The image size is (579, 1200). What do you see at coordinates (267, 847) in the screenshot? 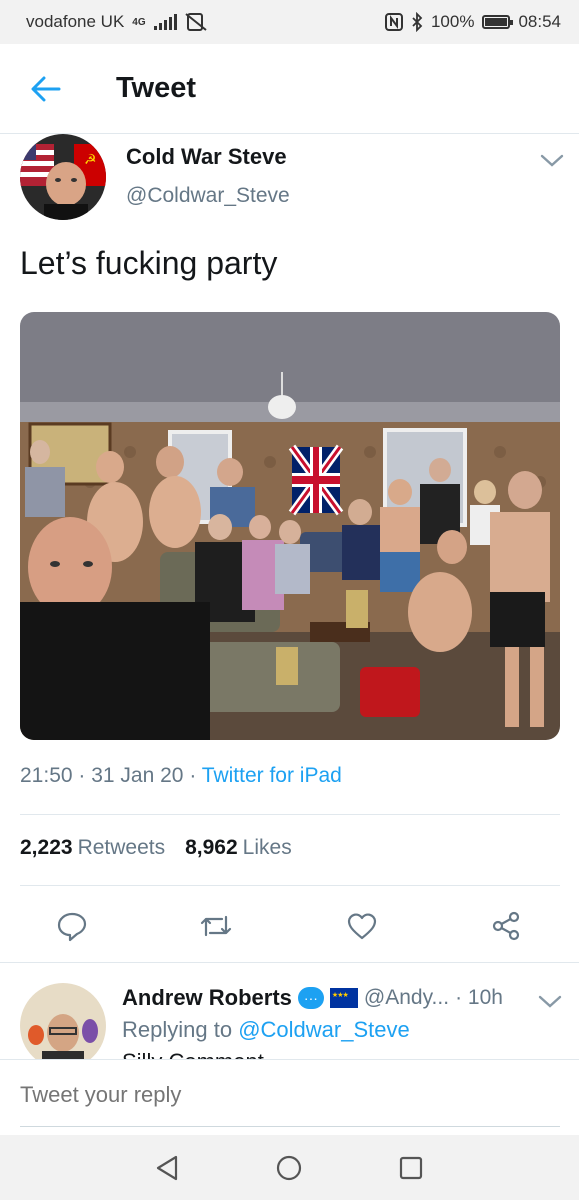
I see `likes-label: Likes` at bounding box center [267, 847].